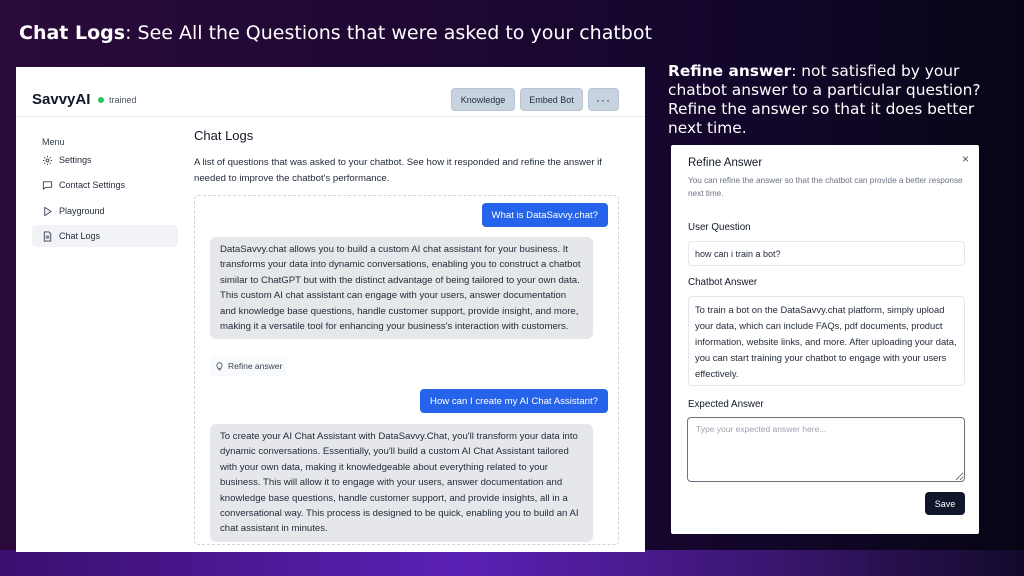 This screenshot has height=576, width=1024. What do you see at coordinates (219, 365) in the screenshot?
I see `lightbulb-icon` at bounding box center [219, 365].